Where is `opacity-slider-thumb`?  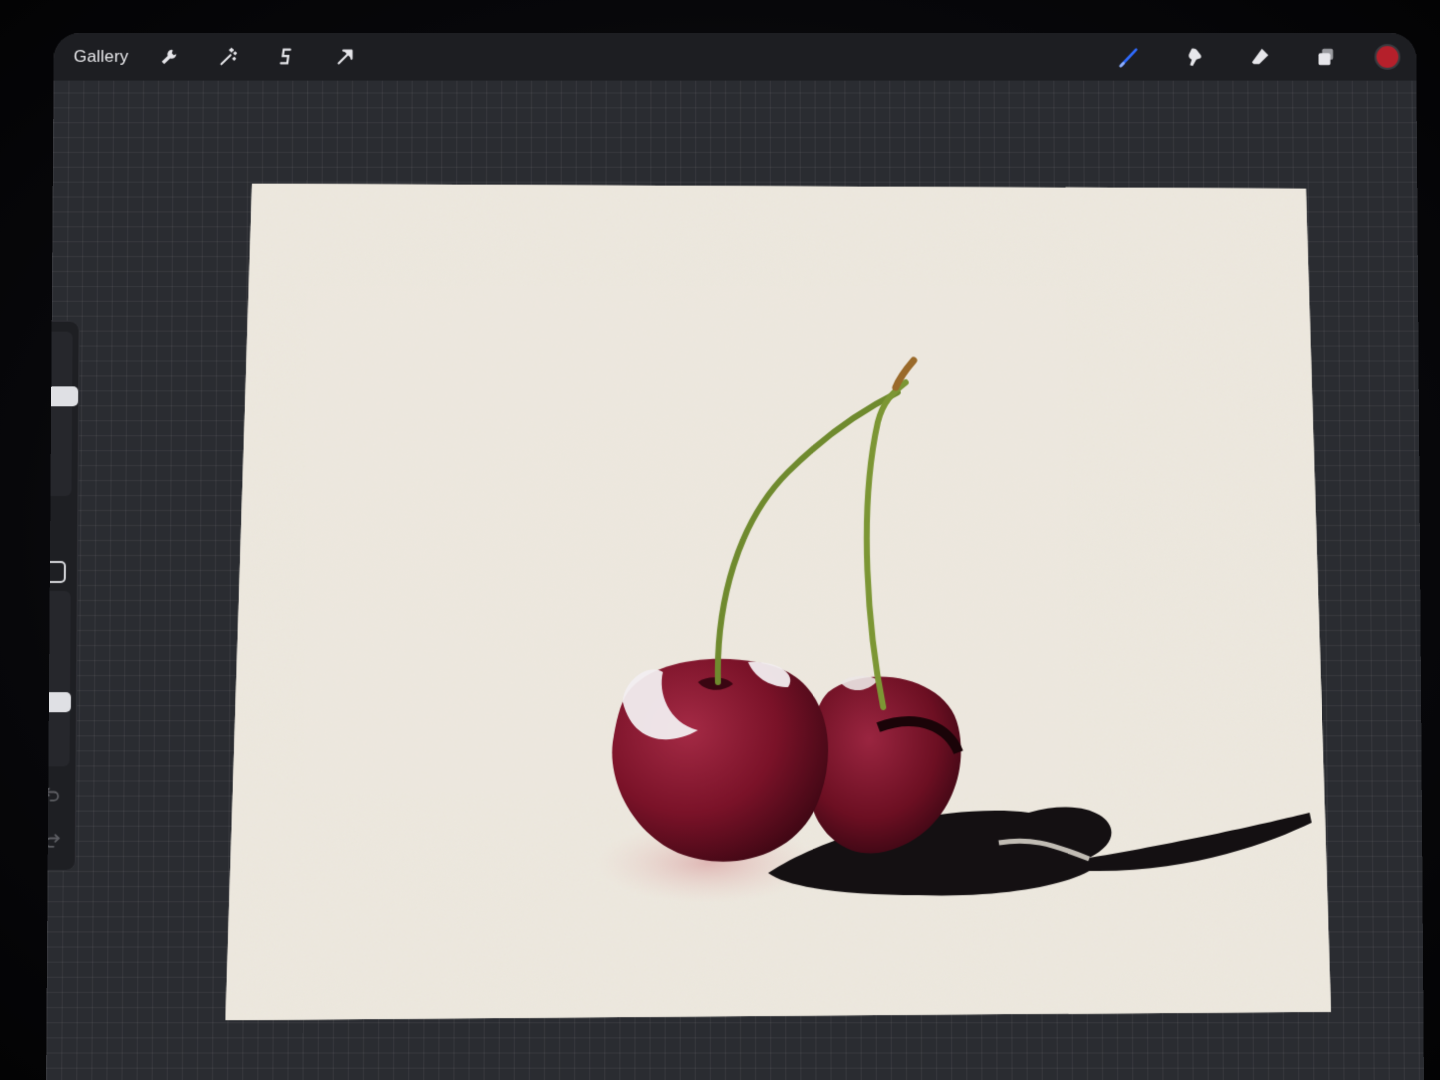 opacity-slider-thumb is located at coordinates (59, 701).